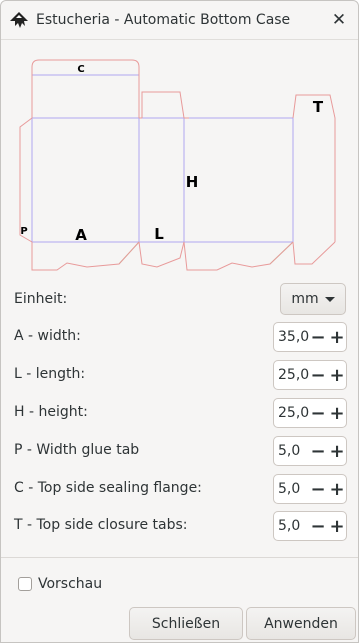 Image resolution: width=359 pixels, height=643 pixels. I want to click on param-label: C - Top side sealing flange:, so click(108, 488).